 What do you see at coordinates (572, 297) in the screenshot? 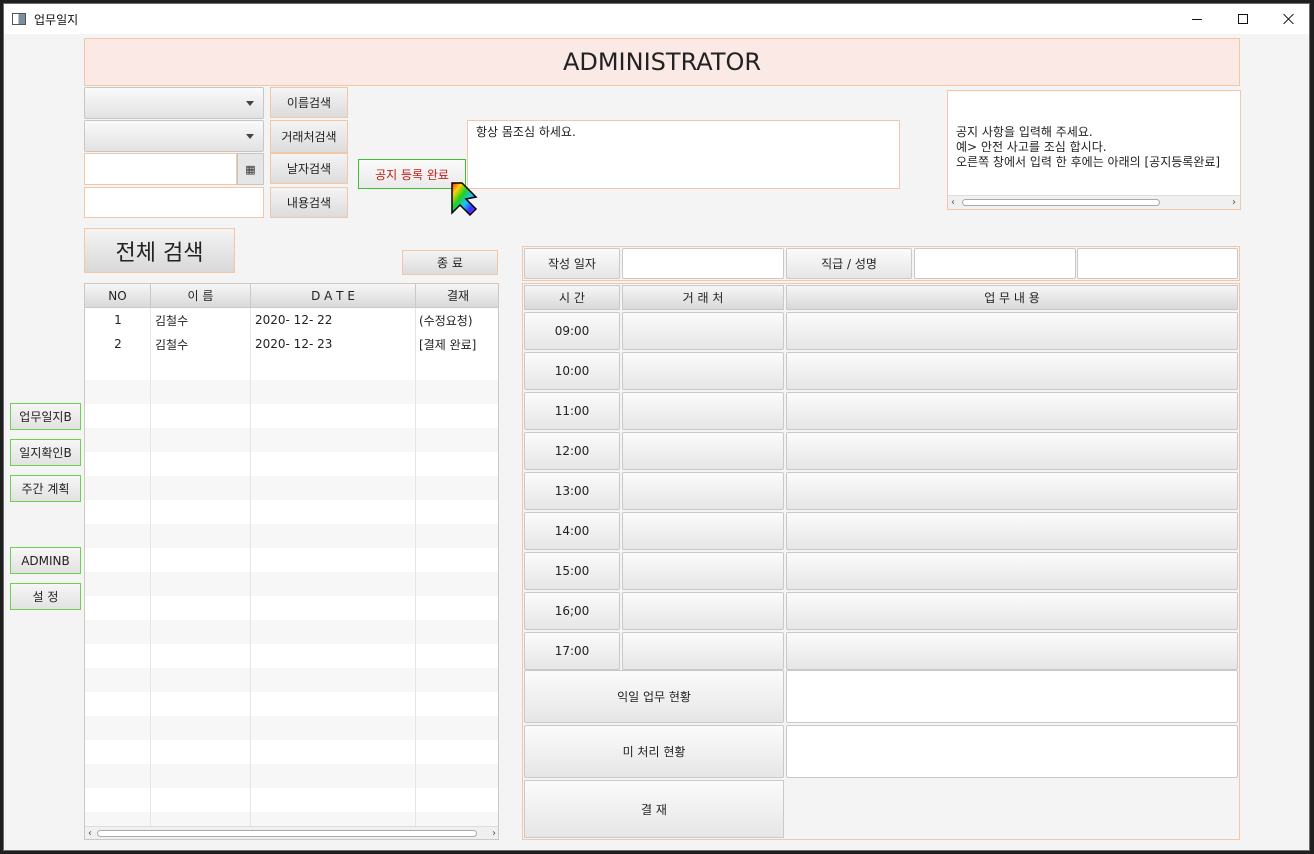
I see `column-header-time: 시 간` at bounding box center [572, 297].